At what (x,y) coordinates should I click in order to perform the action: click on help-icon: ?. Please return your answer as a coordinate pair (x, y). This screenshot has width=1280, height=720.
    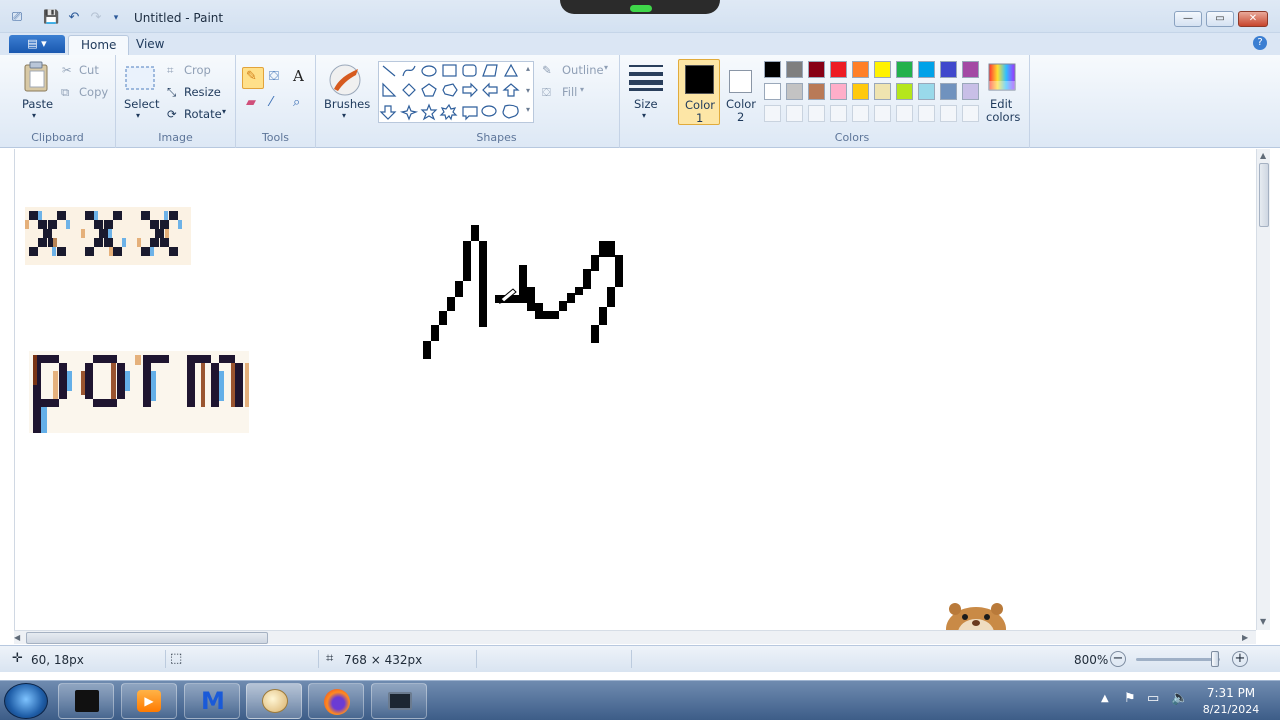
    Looking at the image, I should click on (1260, 43).